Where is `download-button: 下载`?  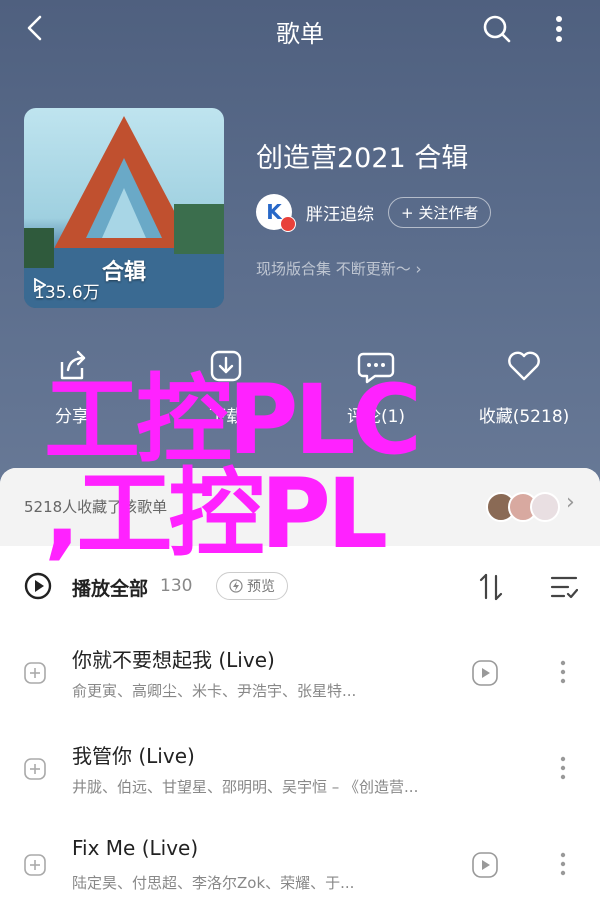
download-button: 下载 is located at coordinates (226, 387).